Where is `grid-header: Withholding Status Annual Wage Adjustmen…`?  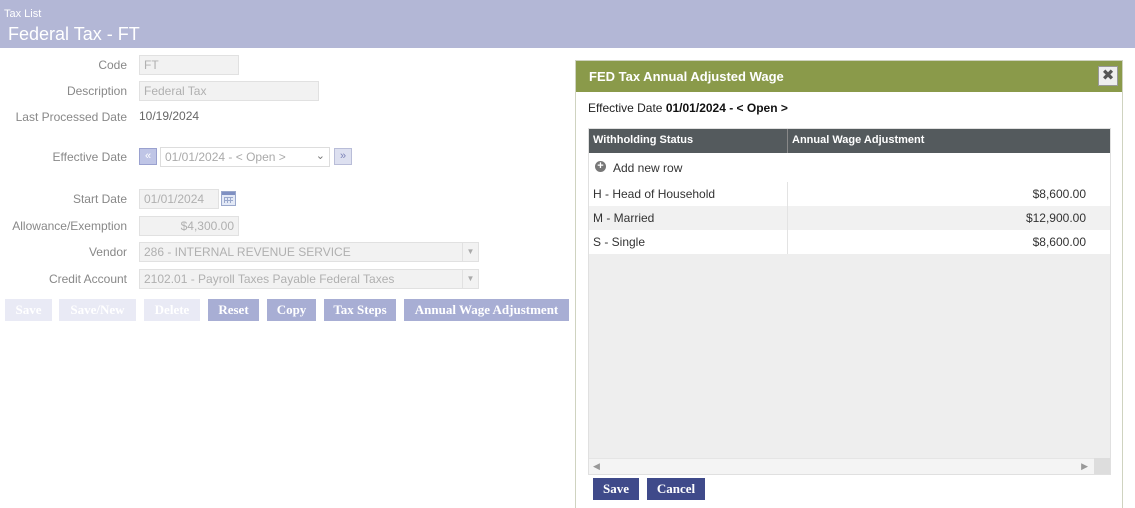 grid-header: Withholding Status Annual Wage Adjustmen… is located at coordinates (849, 141).